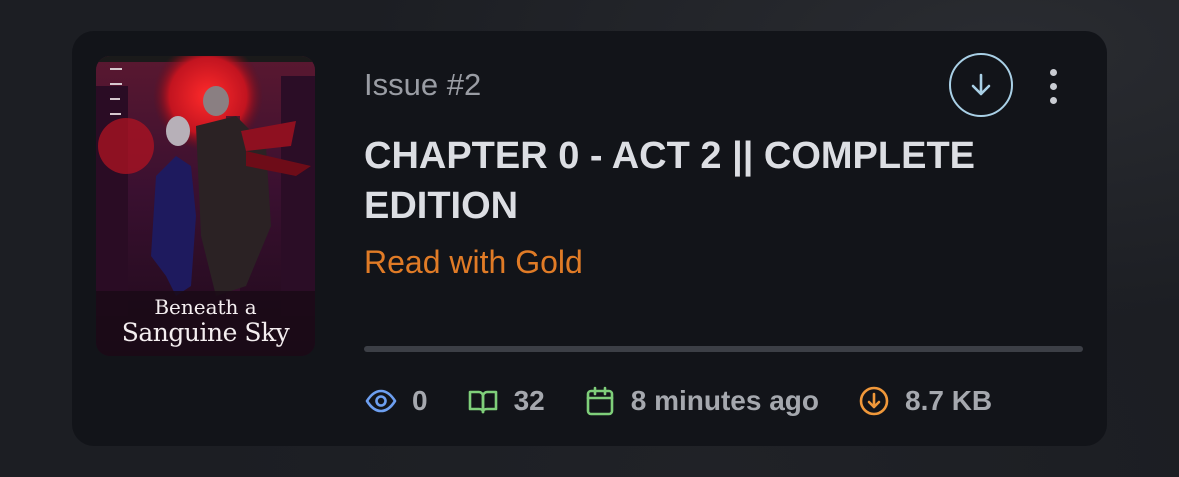 The width and height of the screenshot is (1179, 477). I want to click on pages-stat: 32, so click(505, 401).